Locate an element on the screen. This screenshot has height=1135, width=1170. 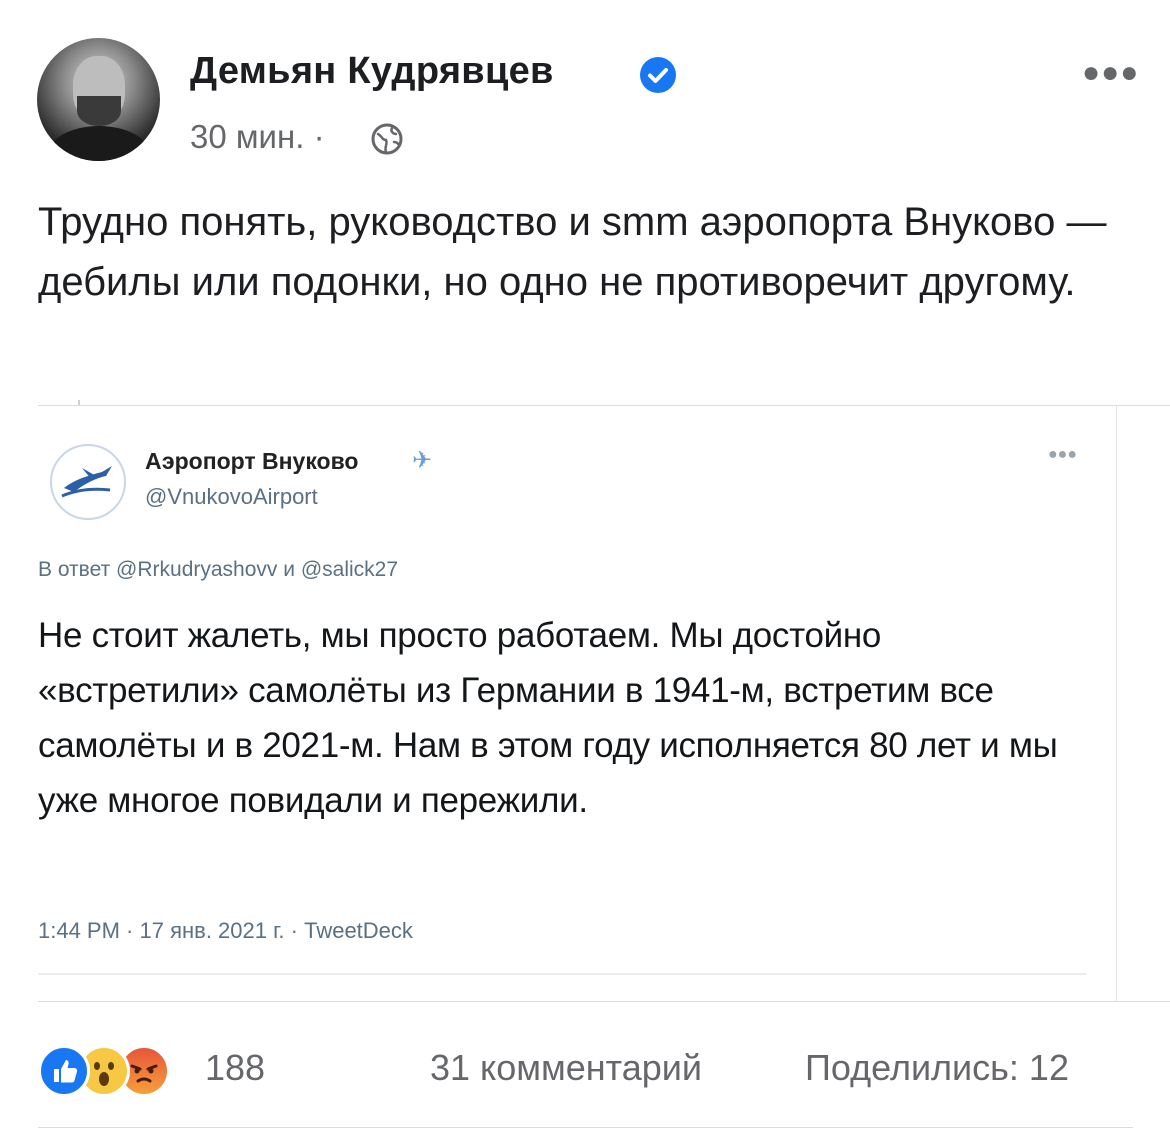
tweet-timestamp: 1:44 PM · 17 янв. 2021 г. · TweetDeck is located at coordinates (225, 931).